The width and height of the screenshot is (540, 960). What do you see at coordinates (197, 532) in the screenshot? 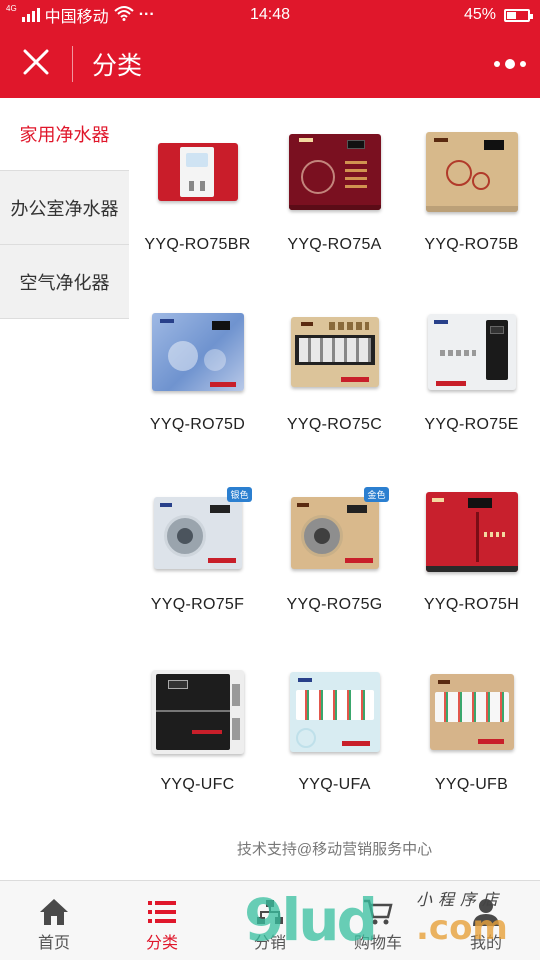
I see `product-image: 银色` at bounding box center [197, 532].